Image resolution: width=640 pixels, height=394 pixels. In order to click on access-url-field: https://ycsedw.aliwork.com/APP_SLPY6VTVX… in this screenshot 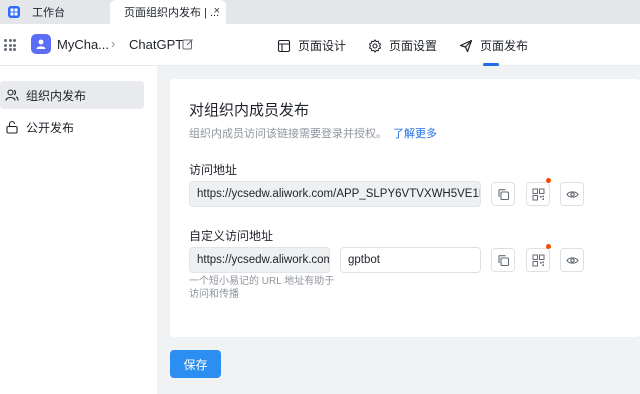, I will do `click(335, 194)`.